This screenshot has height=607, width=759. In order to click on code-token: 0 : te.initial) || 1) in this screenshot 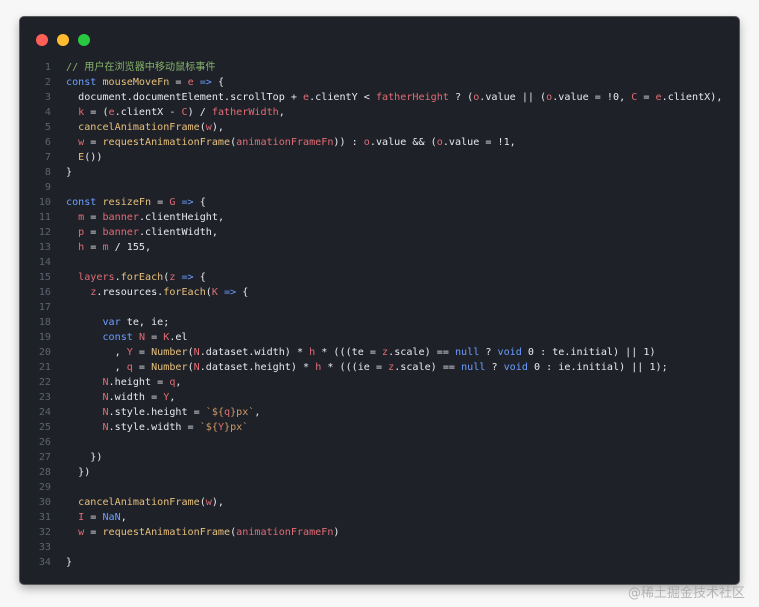, I will do `click(588, 352)`.